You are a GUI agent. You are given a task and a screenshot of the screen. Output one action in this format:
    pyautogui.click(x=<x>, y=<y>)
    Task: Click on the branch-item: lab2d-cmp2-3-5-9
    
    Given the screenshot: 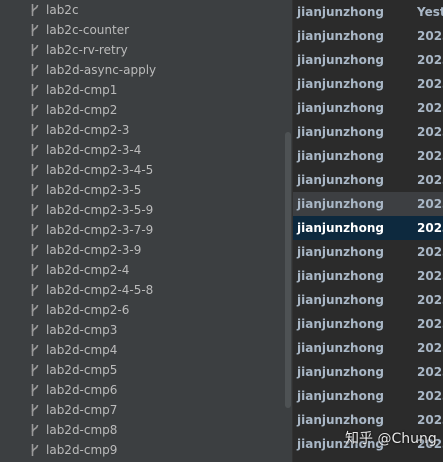 What is the action you would take?
    pyautogui.click(x=142, y=210)
    